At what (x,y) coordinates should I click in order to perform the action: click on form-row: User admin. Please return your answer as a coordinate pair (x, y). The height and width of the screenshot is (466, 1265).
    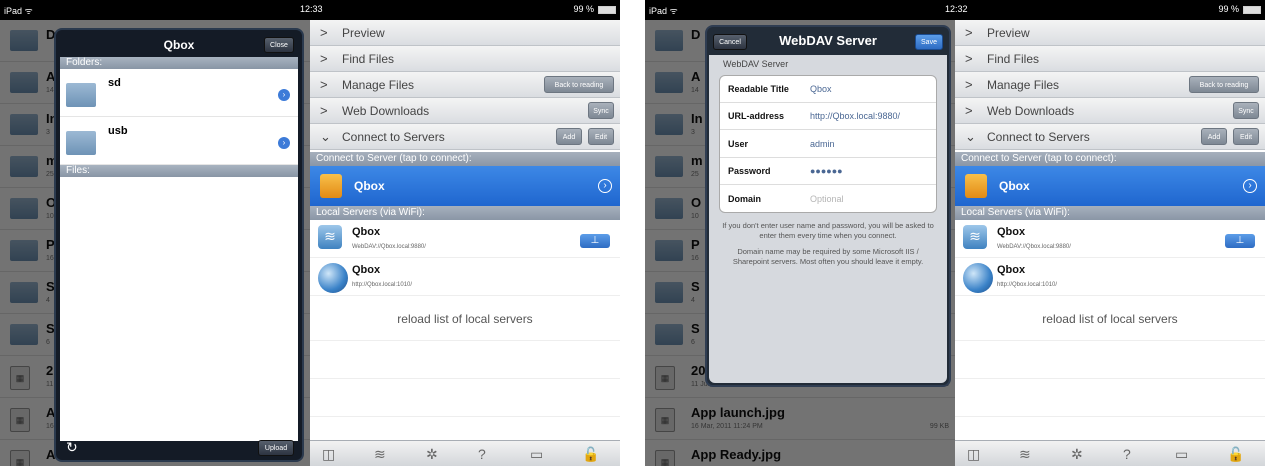
    Looking at the image, I should click on (828, 144).